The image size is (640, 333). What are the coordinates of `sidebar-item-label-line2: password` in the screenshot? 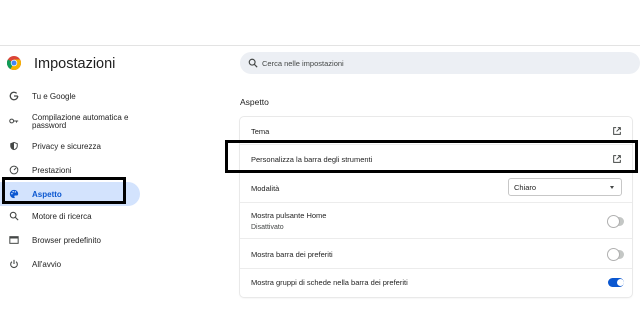 It's located at (49, 125).